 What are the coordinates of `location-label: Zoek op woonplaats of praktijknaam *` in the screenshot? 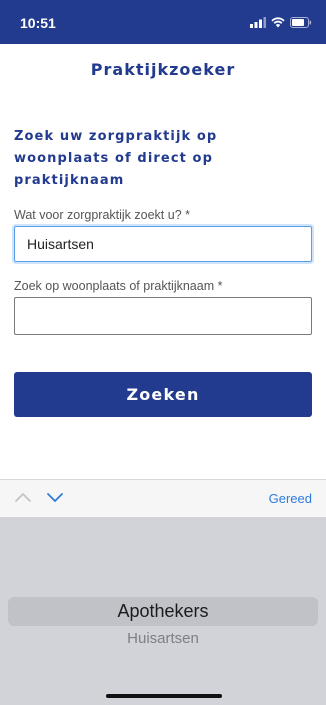 It's located at (118, 286).